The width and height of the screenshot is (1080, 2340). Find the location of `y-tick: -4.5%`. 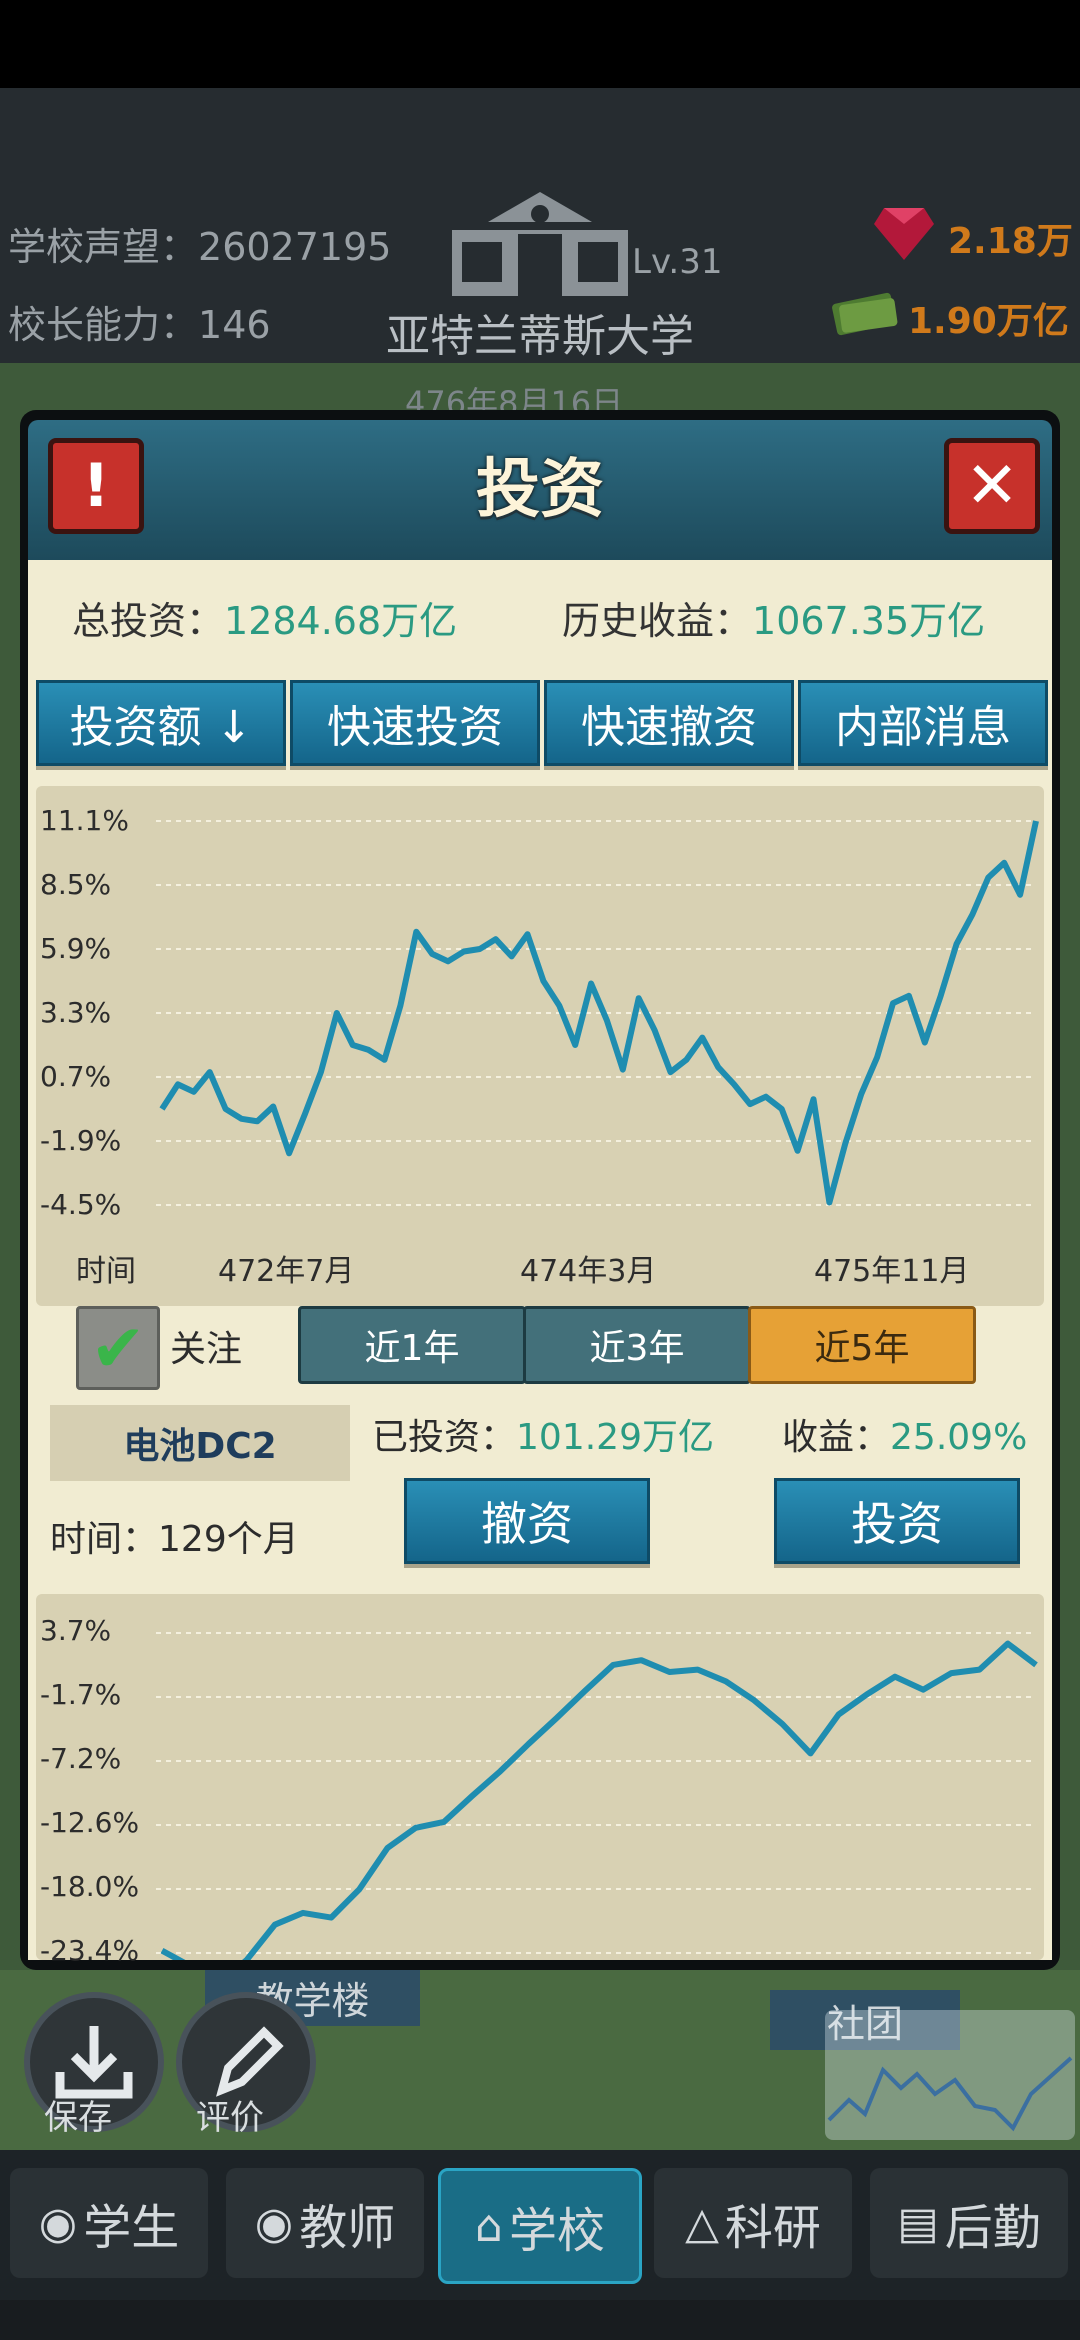

y-tick: -4.5% is located at coordinates (81, 1204).